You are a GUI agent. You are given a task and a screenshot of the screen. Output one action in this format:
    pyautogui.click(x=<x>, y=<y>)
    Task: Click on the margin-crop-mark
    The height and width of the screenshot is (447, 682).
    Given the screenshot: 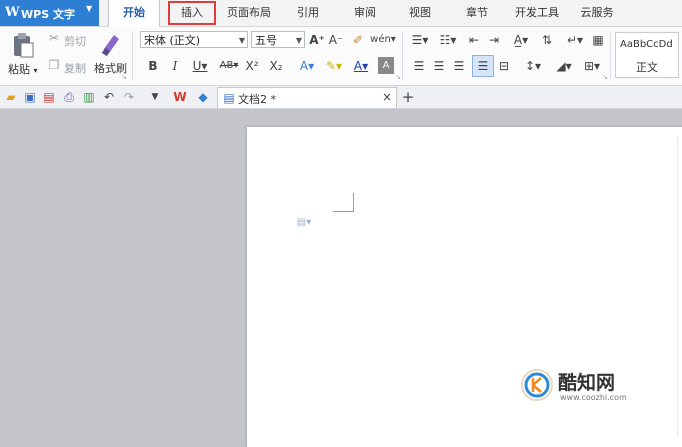 What is the action you would take?
    pyautogui.click(x=343, y=202)
    